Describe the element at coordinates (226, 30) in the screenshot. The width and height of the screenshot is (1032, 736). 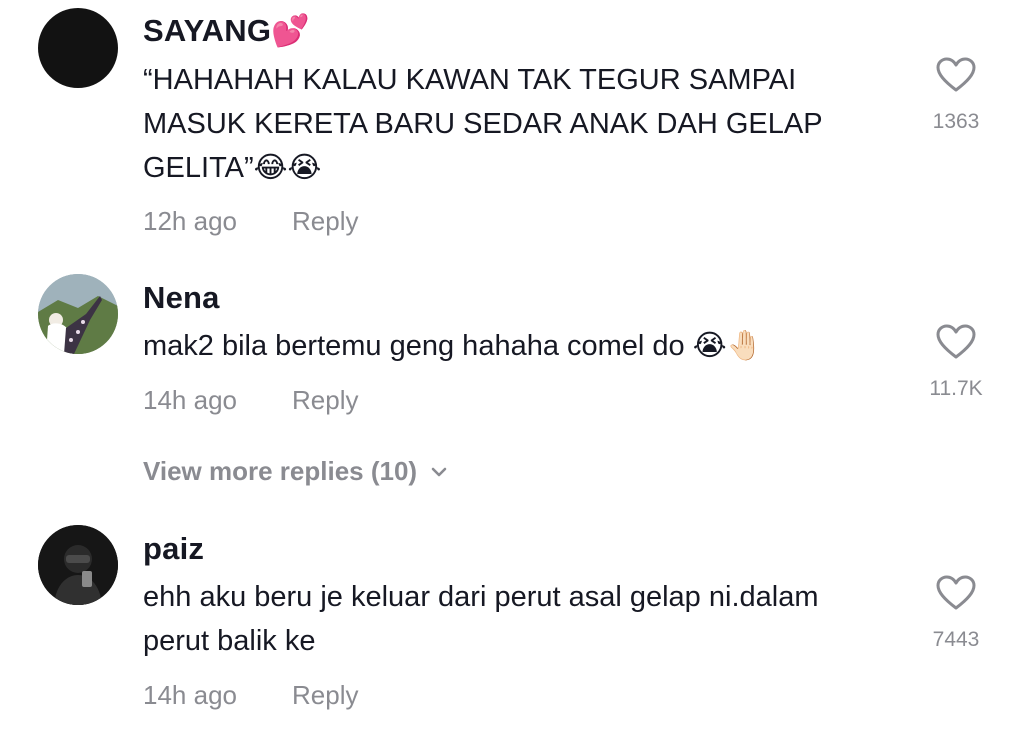
I see `comment-username: SAYANG💕` at that location.